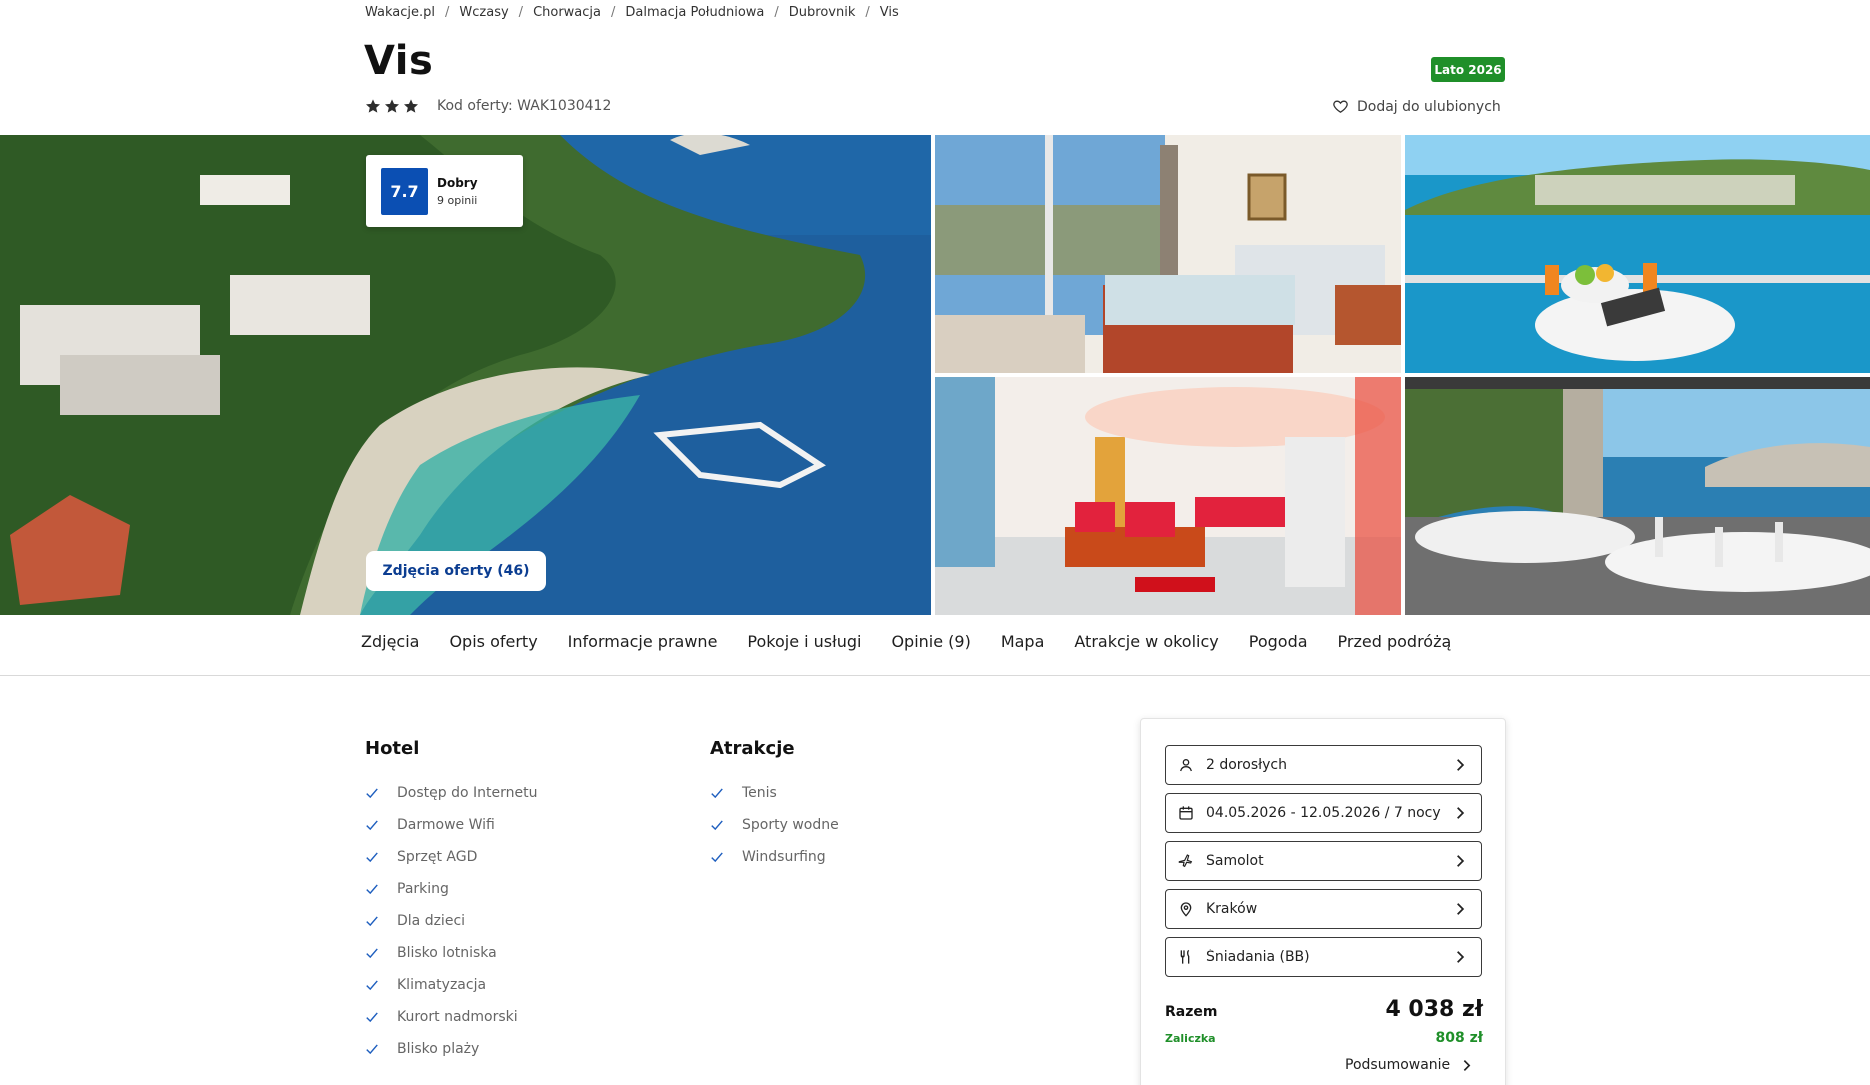 The height and width of the screenshot is (1085, 1870). I want to click on amenity-item: Sprzęt AGD, so click(451, 857).